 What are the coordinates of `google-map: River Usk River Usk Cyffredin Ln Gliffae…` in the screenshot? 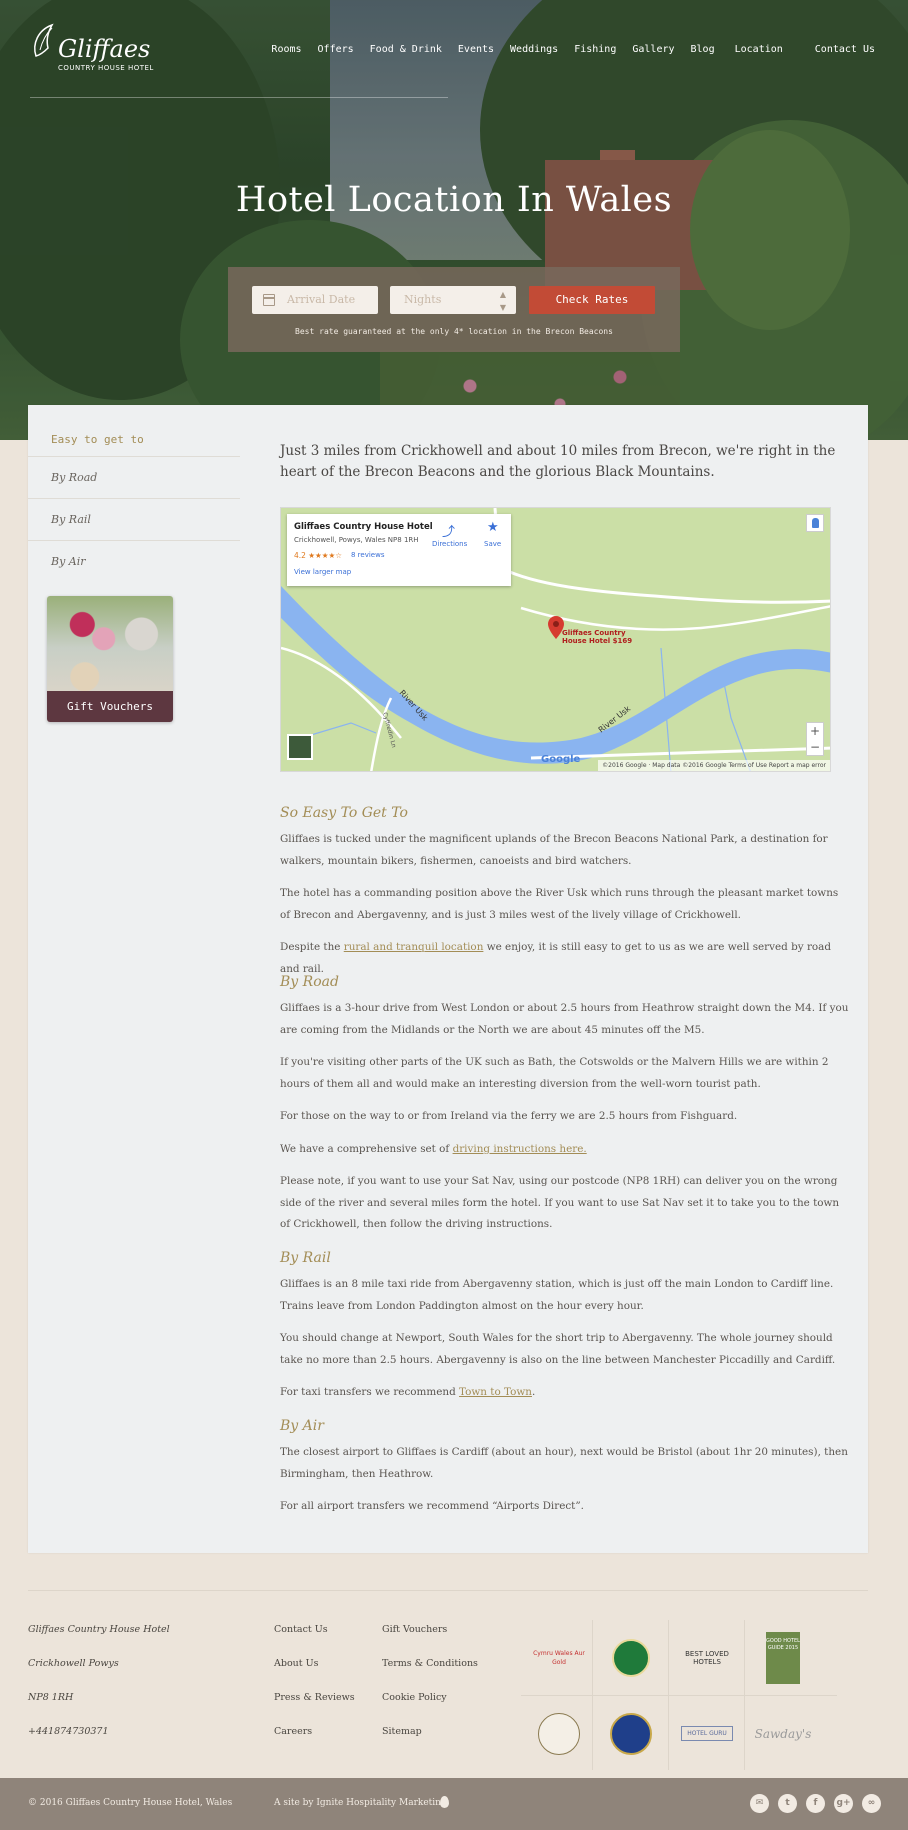 It's located at (555, 639).